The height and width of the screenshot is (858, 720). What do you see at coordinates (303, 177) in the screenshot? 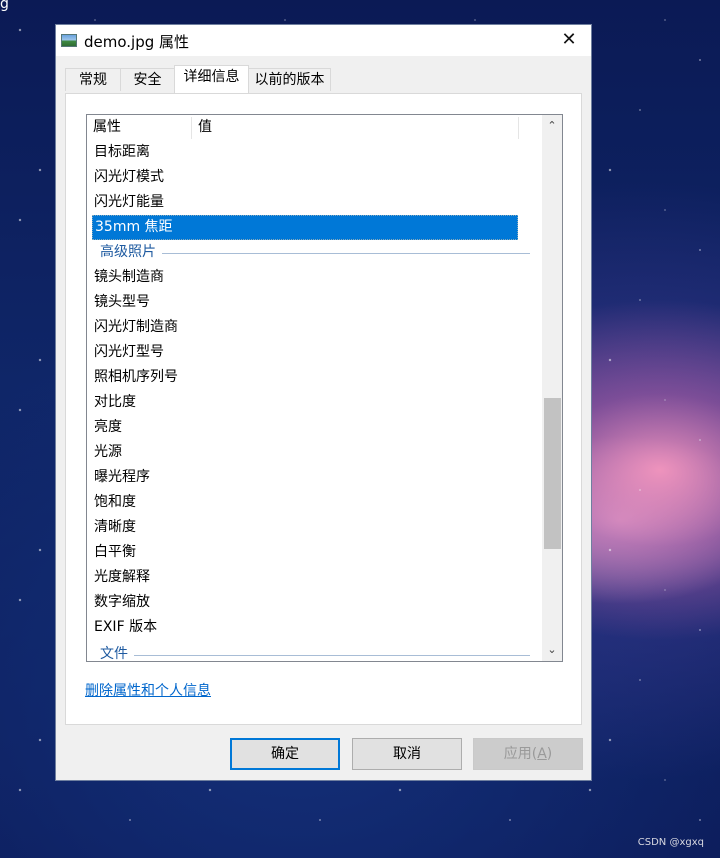
I see `list-item: 闪光灯模式` at bounding box center [303, 177].